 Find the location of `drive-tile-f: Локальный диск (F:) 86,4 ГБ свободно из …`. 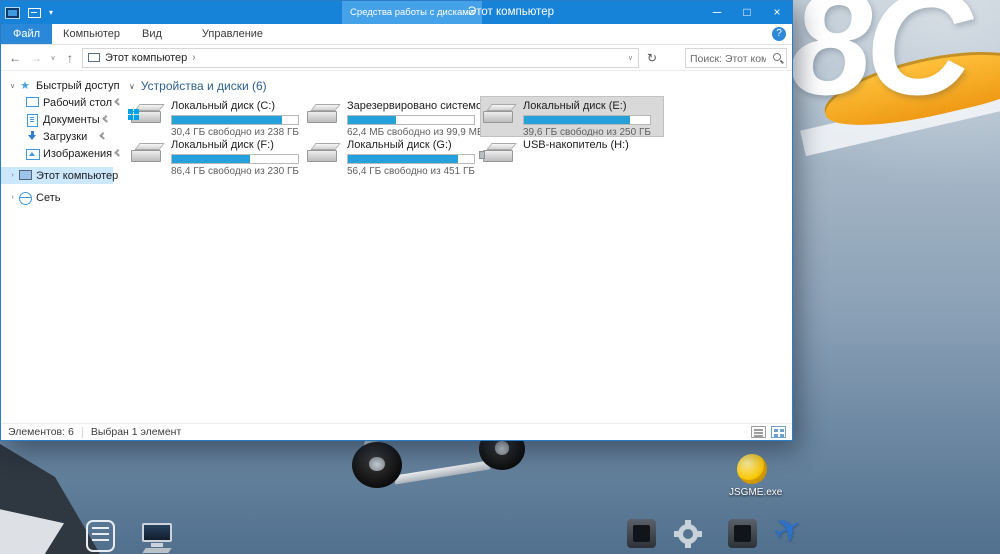

drive-tile-f: Локальный диск (F:) 86,4 ГБ свободно из … is located at coordinates (217, 156).